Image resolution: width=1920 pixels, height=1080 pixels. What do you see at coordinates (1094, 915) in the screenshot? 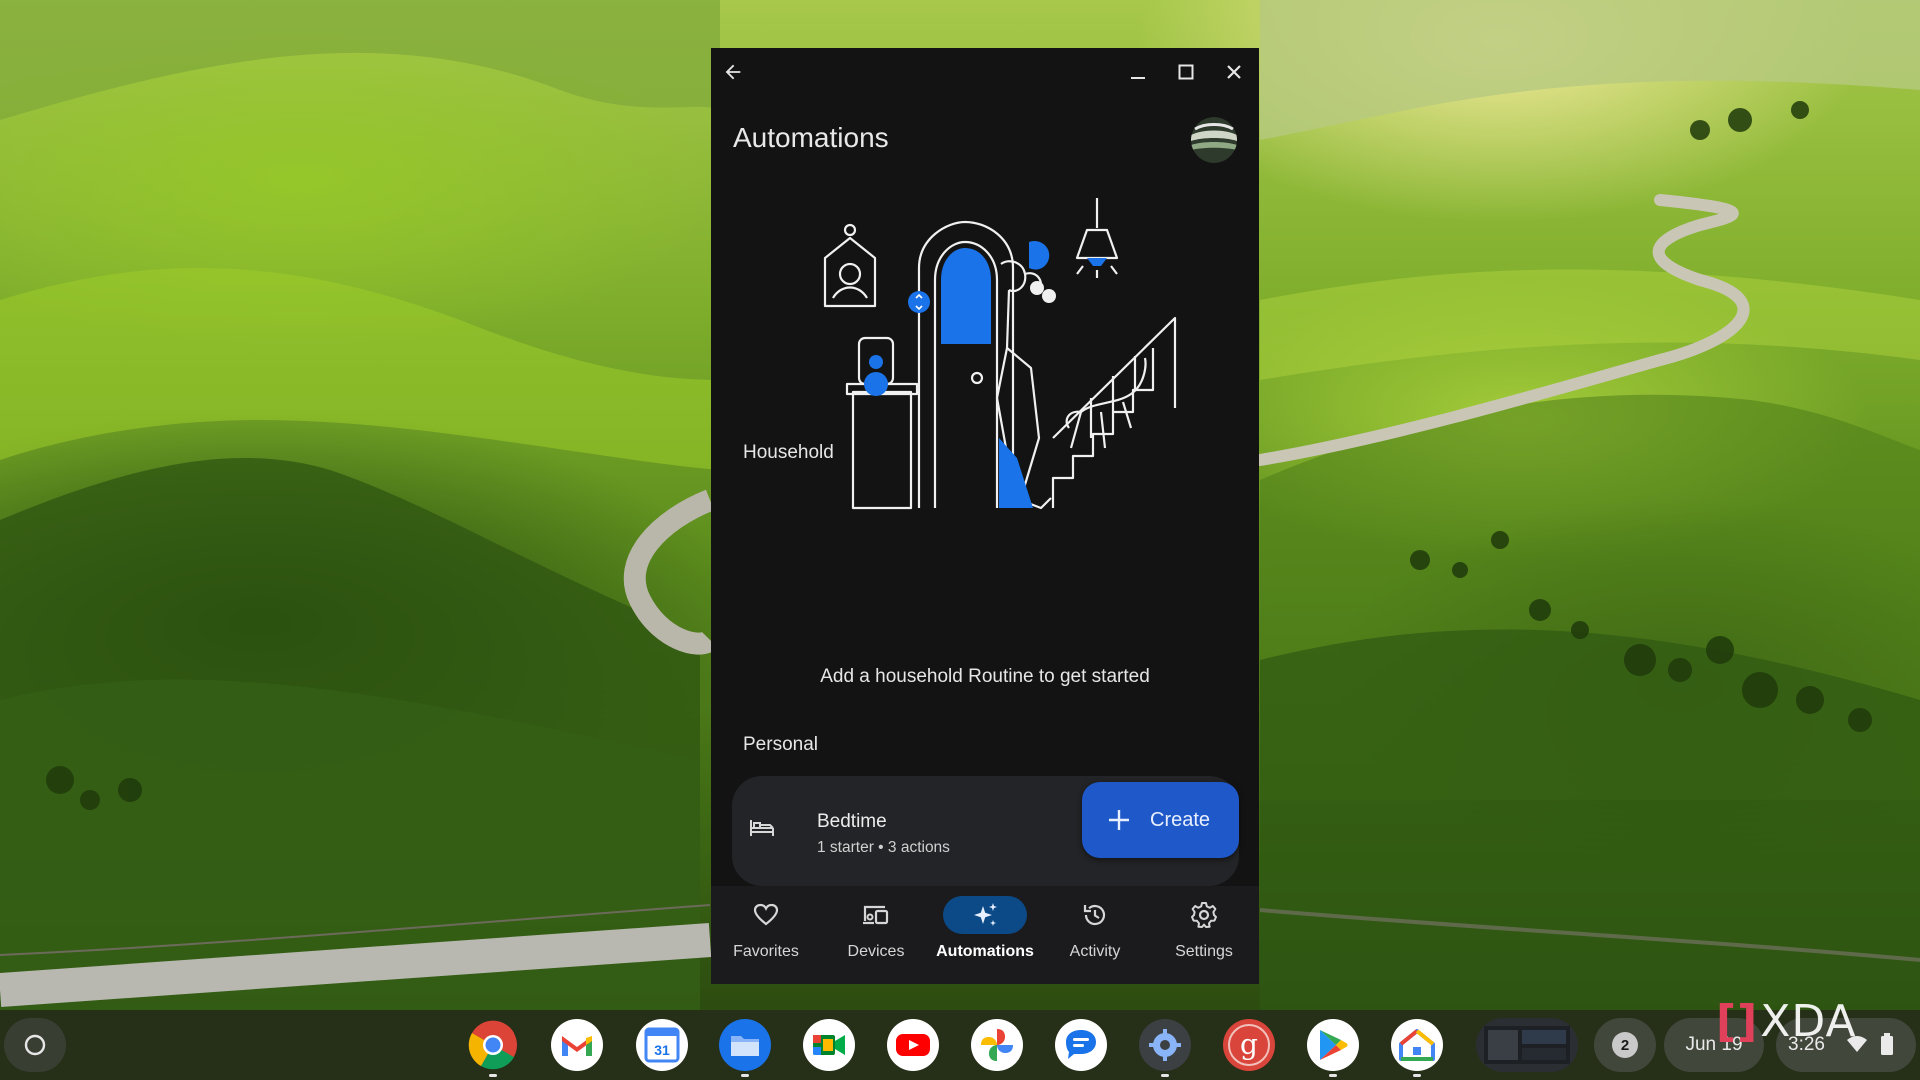
I see `history-icon` at bounding box center [1094, 915].